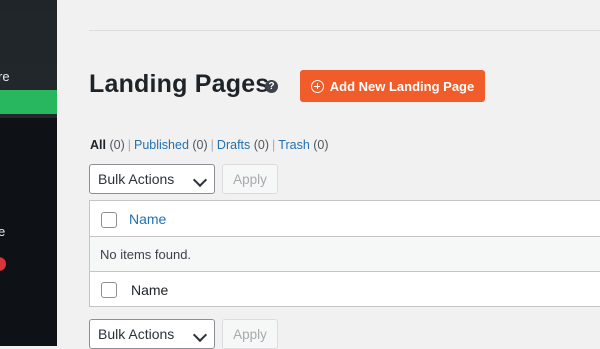 Image resolution: width=600 pixels, height=349 pixels. I want to click on apply-button-top: Apply, so click(250, 179).